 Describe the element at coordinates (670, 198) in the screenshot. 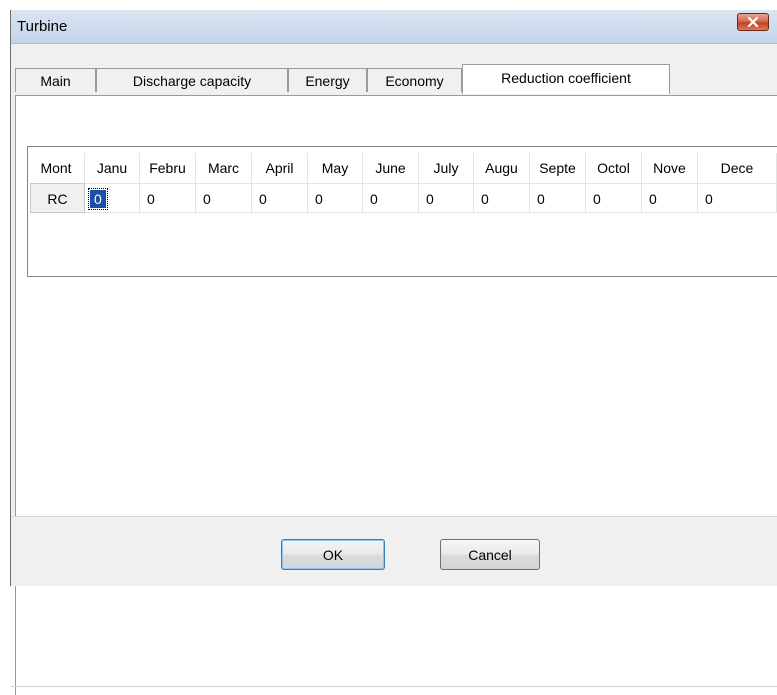

I see `cell-november: 0` at that location.